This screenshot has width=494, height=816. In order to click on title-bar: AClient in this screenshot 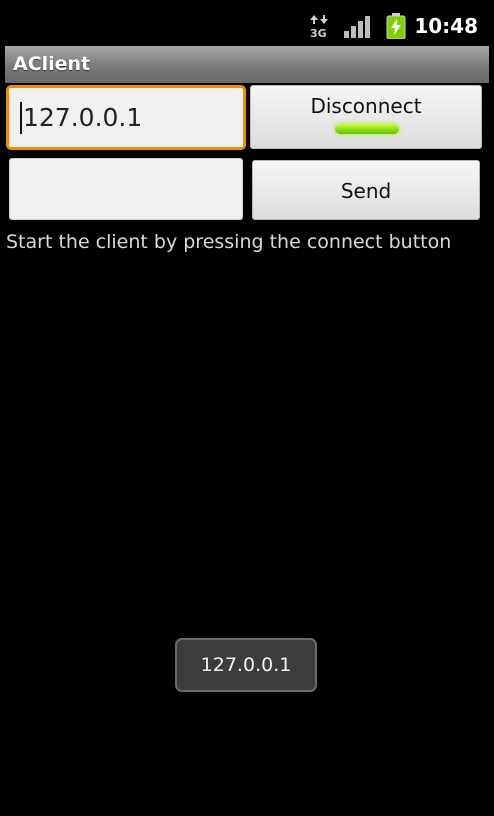, I will do `click(247, 64)`.